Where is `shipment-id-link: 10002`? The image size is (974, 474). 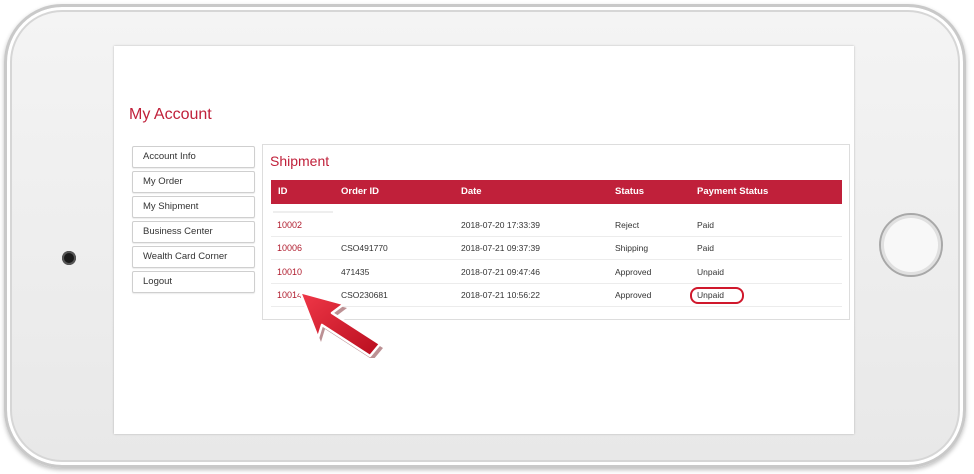
shipment-id-link: 10002 is located at coordinates (289, 225).